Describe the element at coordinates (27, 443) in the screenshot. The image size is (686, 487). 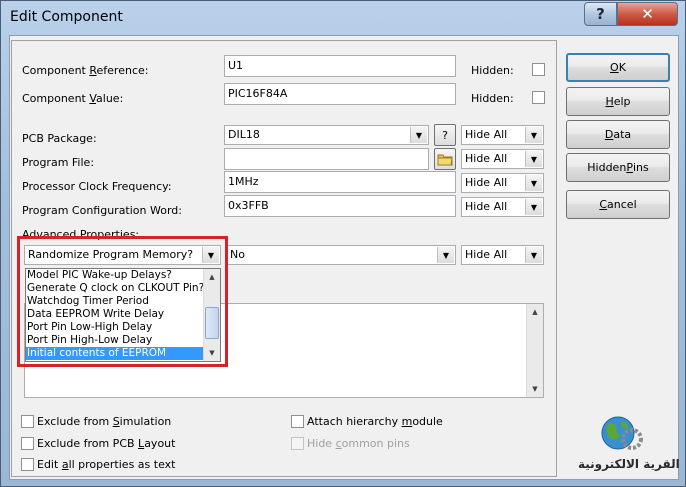
I see `exclude-pcb-checkbox` at that location.